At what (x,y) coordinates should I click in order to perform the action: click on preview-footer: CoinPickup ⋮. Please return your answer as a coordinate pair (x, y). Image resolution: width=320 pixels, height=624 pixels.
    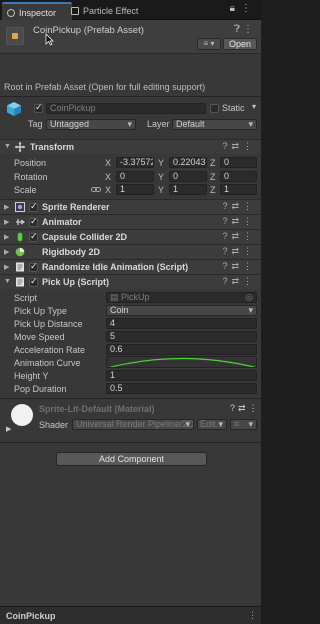
    Looking at the image, I should click on (130, 615).